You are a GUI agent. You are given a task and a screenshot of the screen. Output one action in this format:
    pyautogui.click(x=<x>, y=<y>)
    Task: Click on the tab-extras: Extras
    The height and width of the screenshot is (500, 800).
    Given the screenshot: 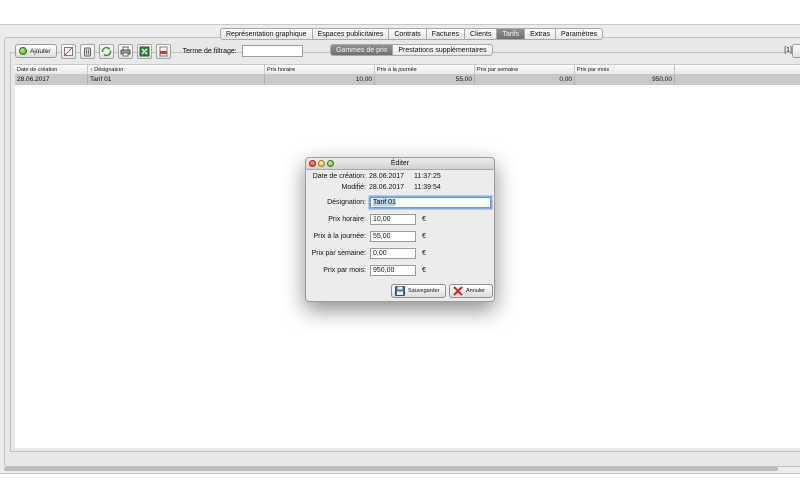 What is the action you would take?
    pyautogui.click(x=541, y=34)
    